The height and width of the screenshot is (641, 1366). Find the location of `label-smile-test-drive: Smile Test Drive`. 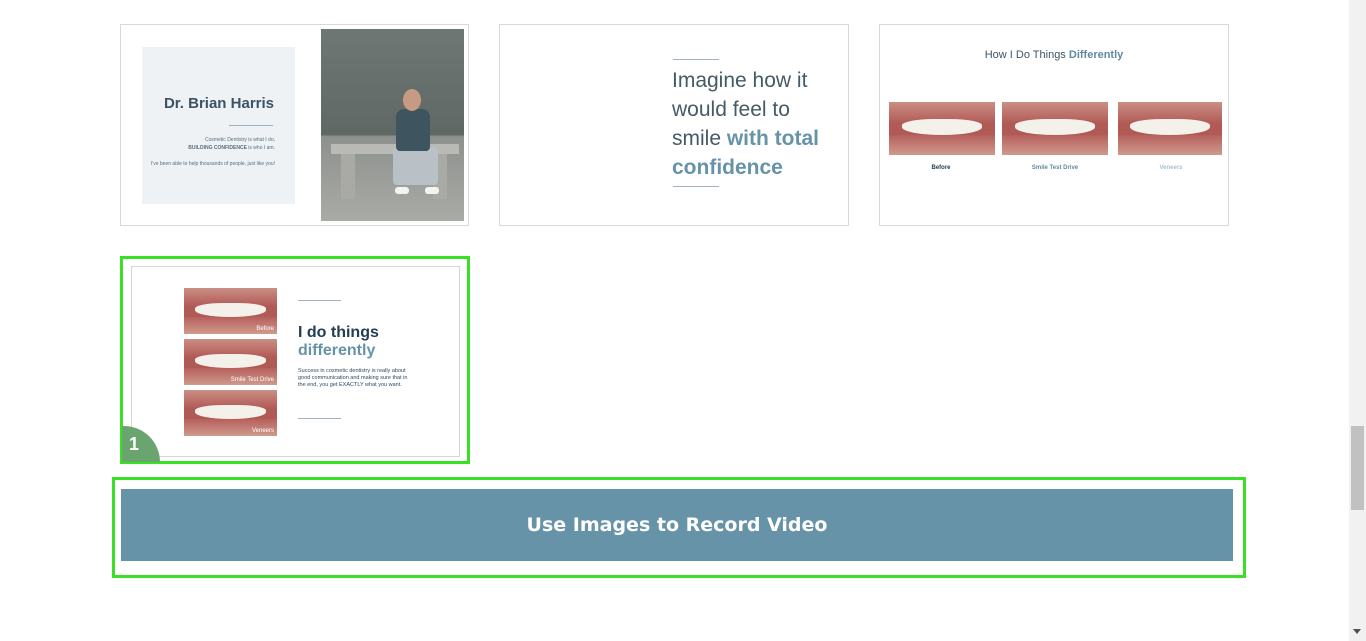

label-smile-test-drive: Smile Test Drive is located at coordinates (1055, 168).